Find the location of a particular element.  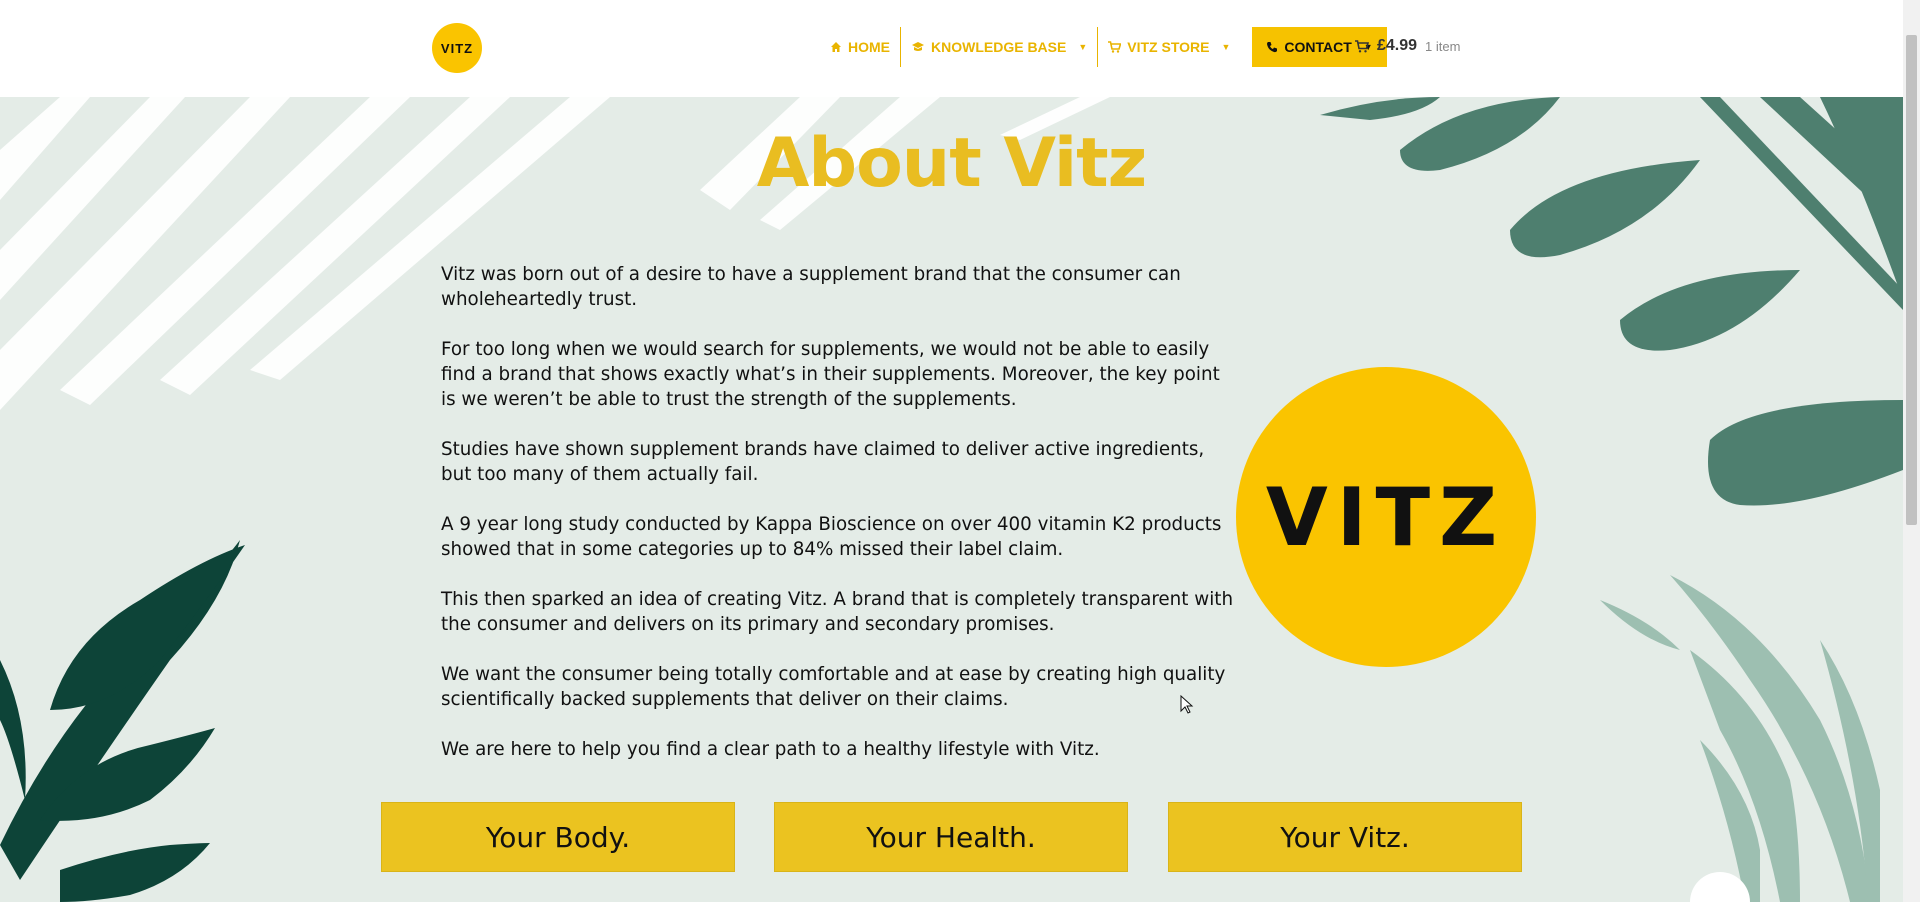

your-body-button: Your Body. is located at coordinates (558, 837).